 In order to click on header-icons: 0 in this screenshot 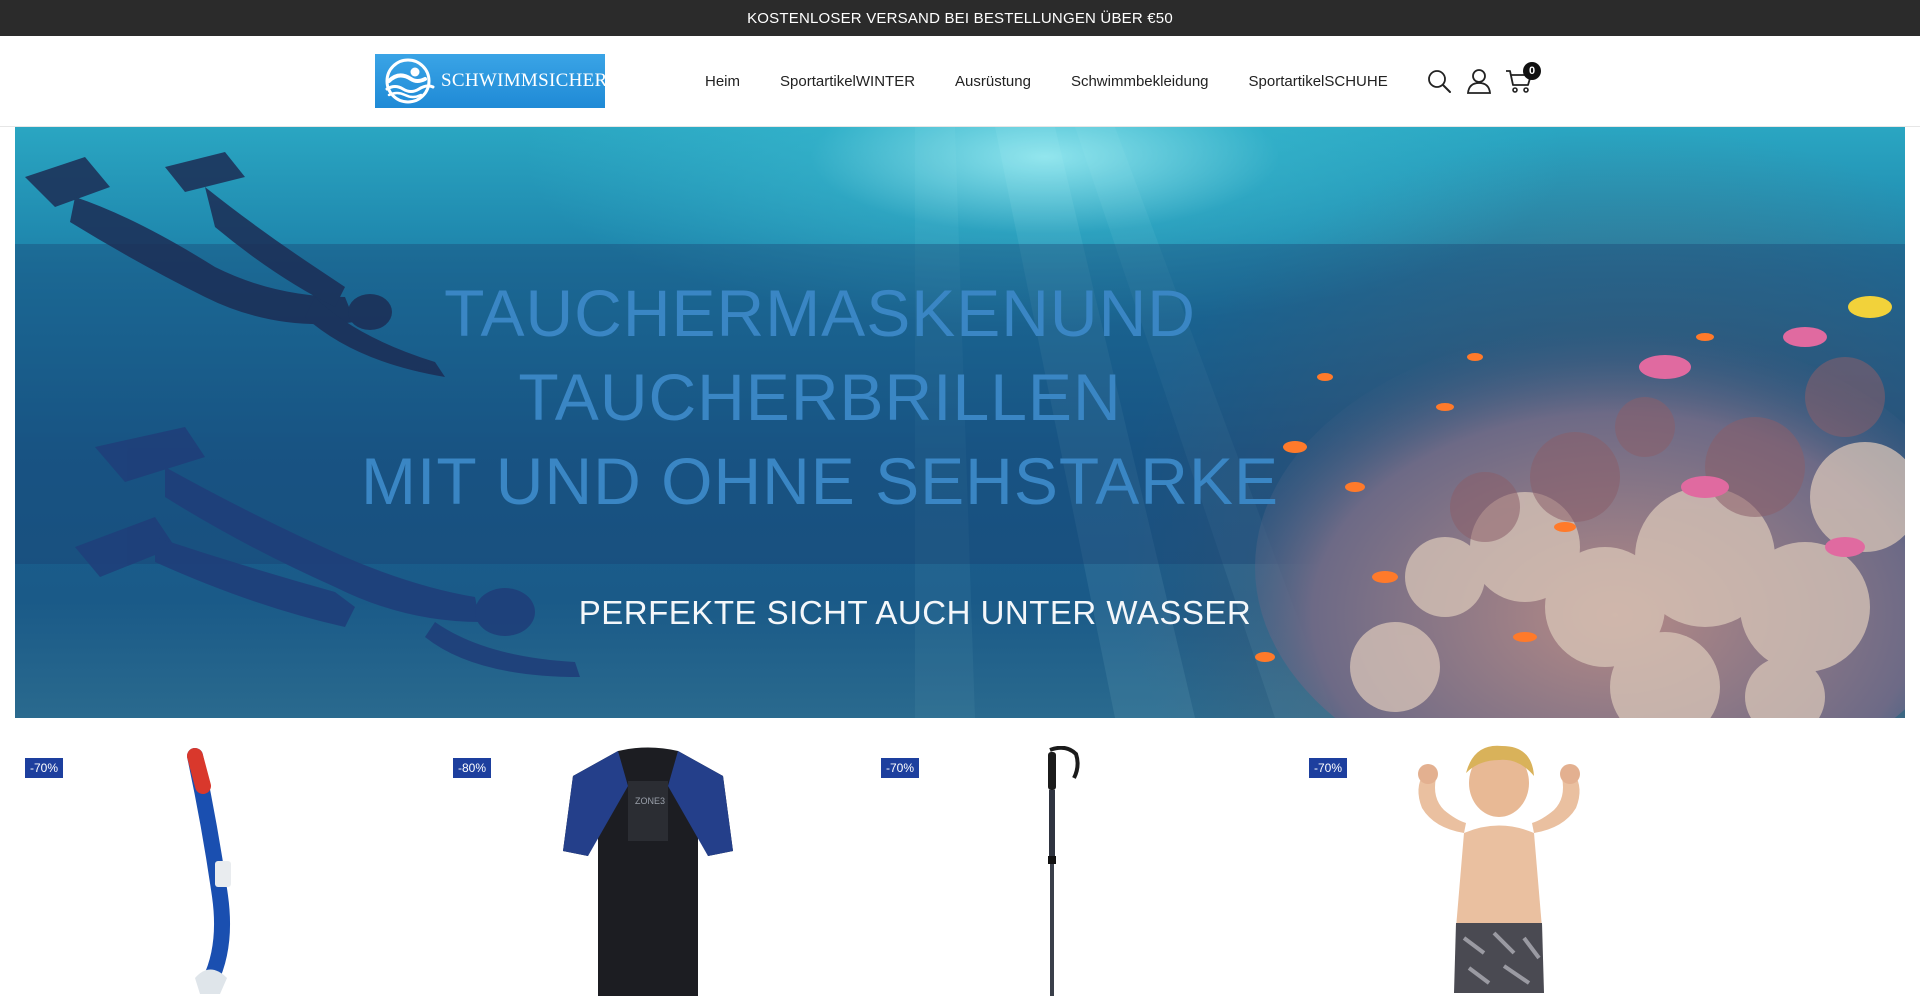, I will do `click(1485, 81)`.